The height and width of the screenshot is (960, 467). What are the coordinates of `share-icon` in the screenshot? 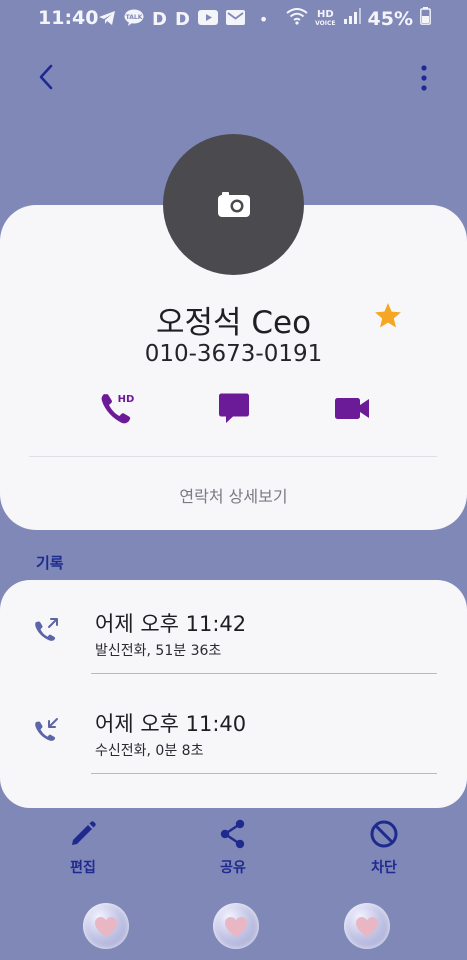 It's located at (232, 834).